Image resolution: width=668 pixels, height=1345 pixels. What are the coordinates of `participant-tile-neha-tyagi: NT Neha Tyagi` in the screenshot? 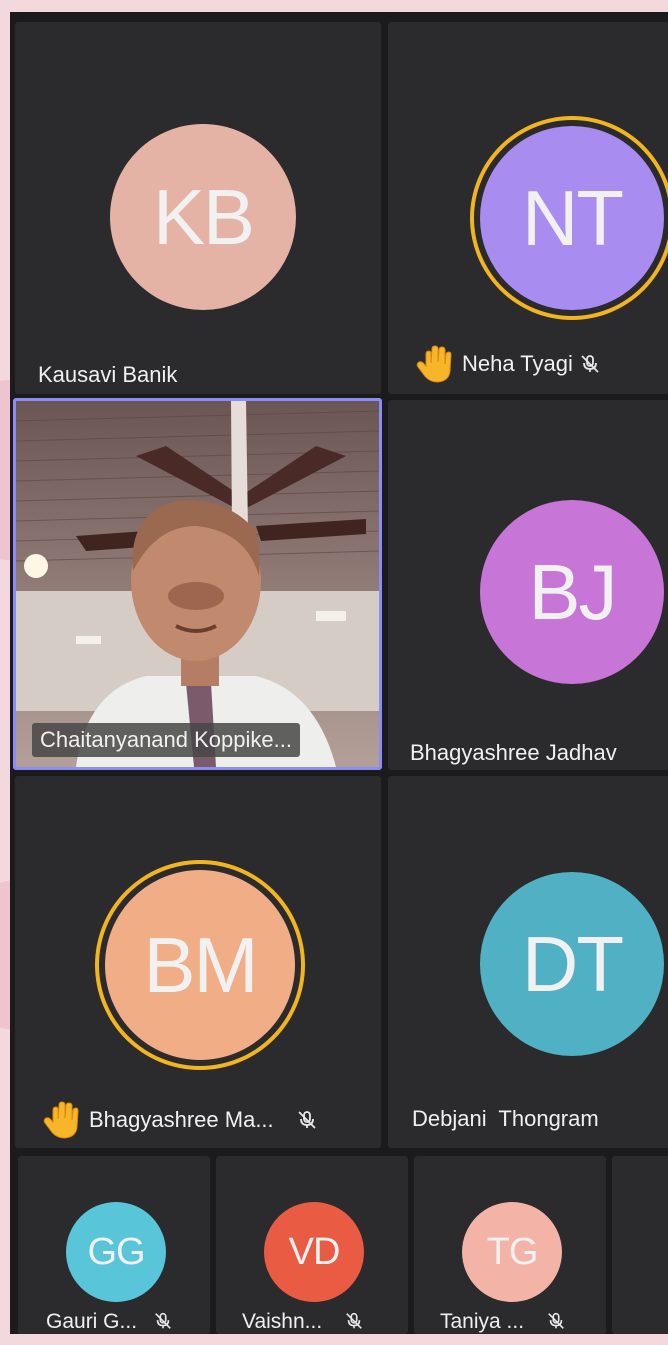 It's located at (528, 208).